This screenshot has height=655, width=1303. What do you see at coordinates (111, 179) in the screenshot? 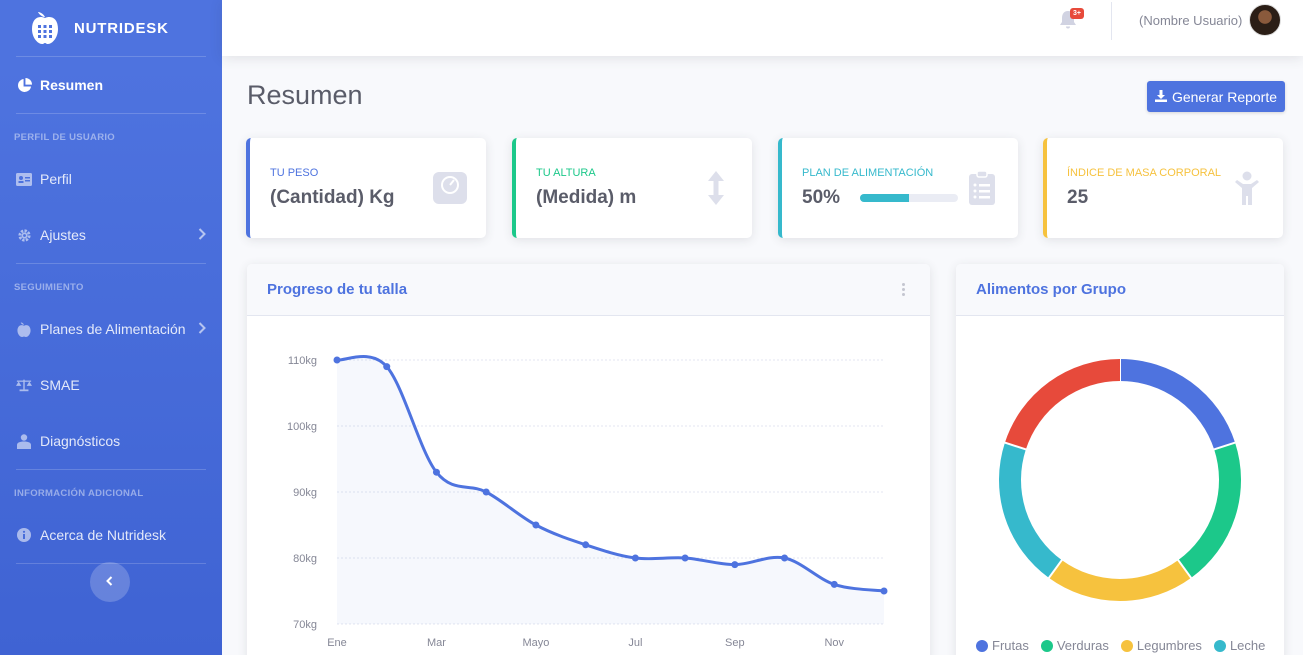
I see `sidebar-item-perfil: Perfil` at bounding box center [111, 179].